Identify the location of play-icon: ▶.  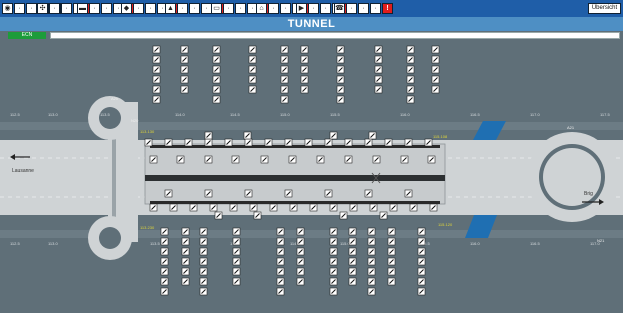
(301, 8).